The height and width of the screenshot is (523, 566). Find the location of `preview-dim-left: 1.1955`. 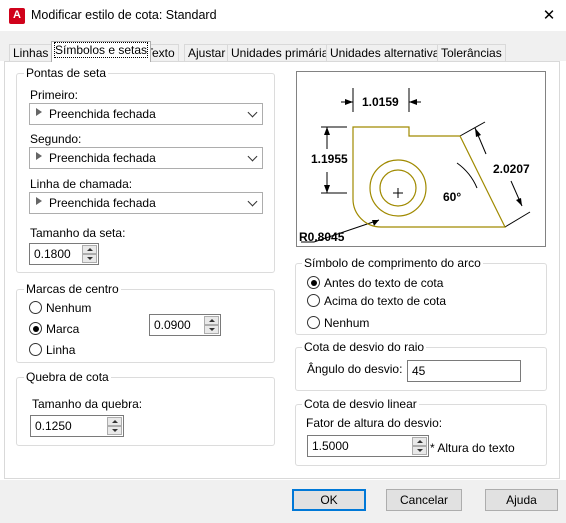

preview-dim-left: 1.1955 is located at coordinates (329, 159).